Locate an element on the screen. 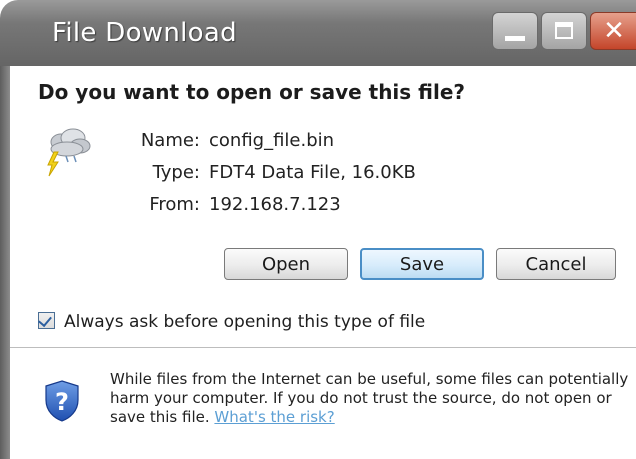  window-title: File Download is located at coordinates (144, 33).